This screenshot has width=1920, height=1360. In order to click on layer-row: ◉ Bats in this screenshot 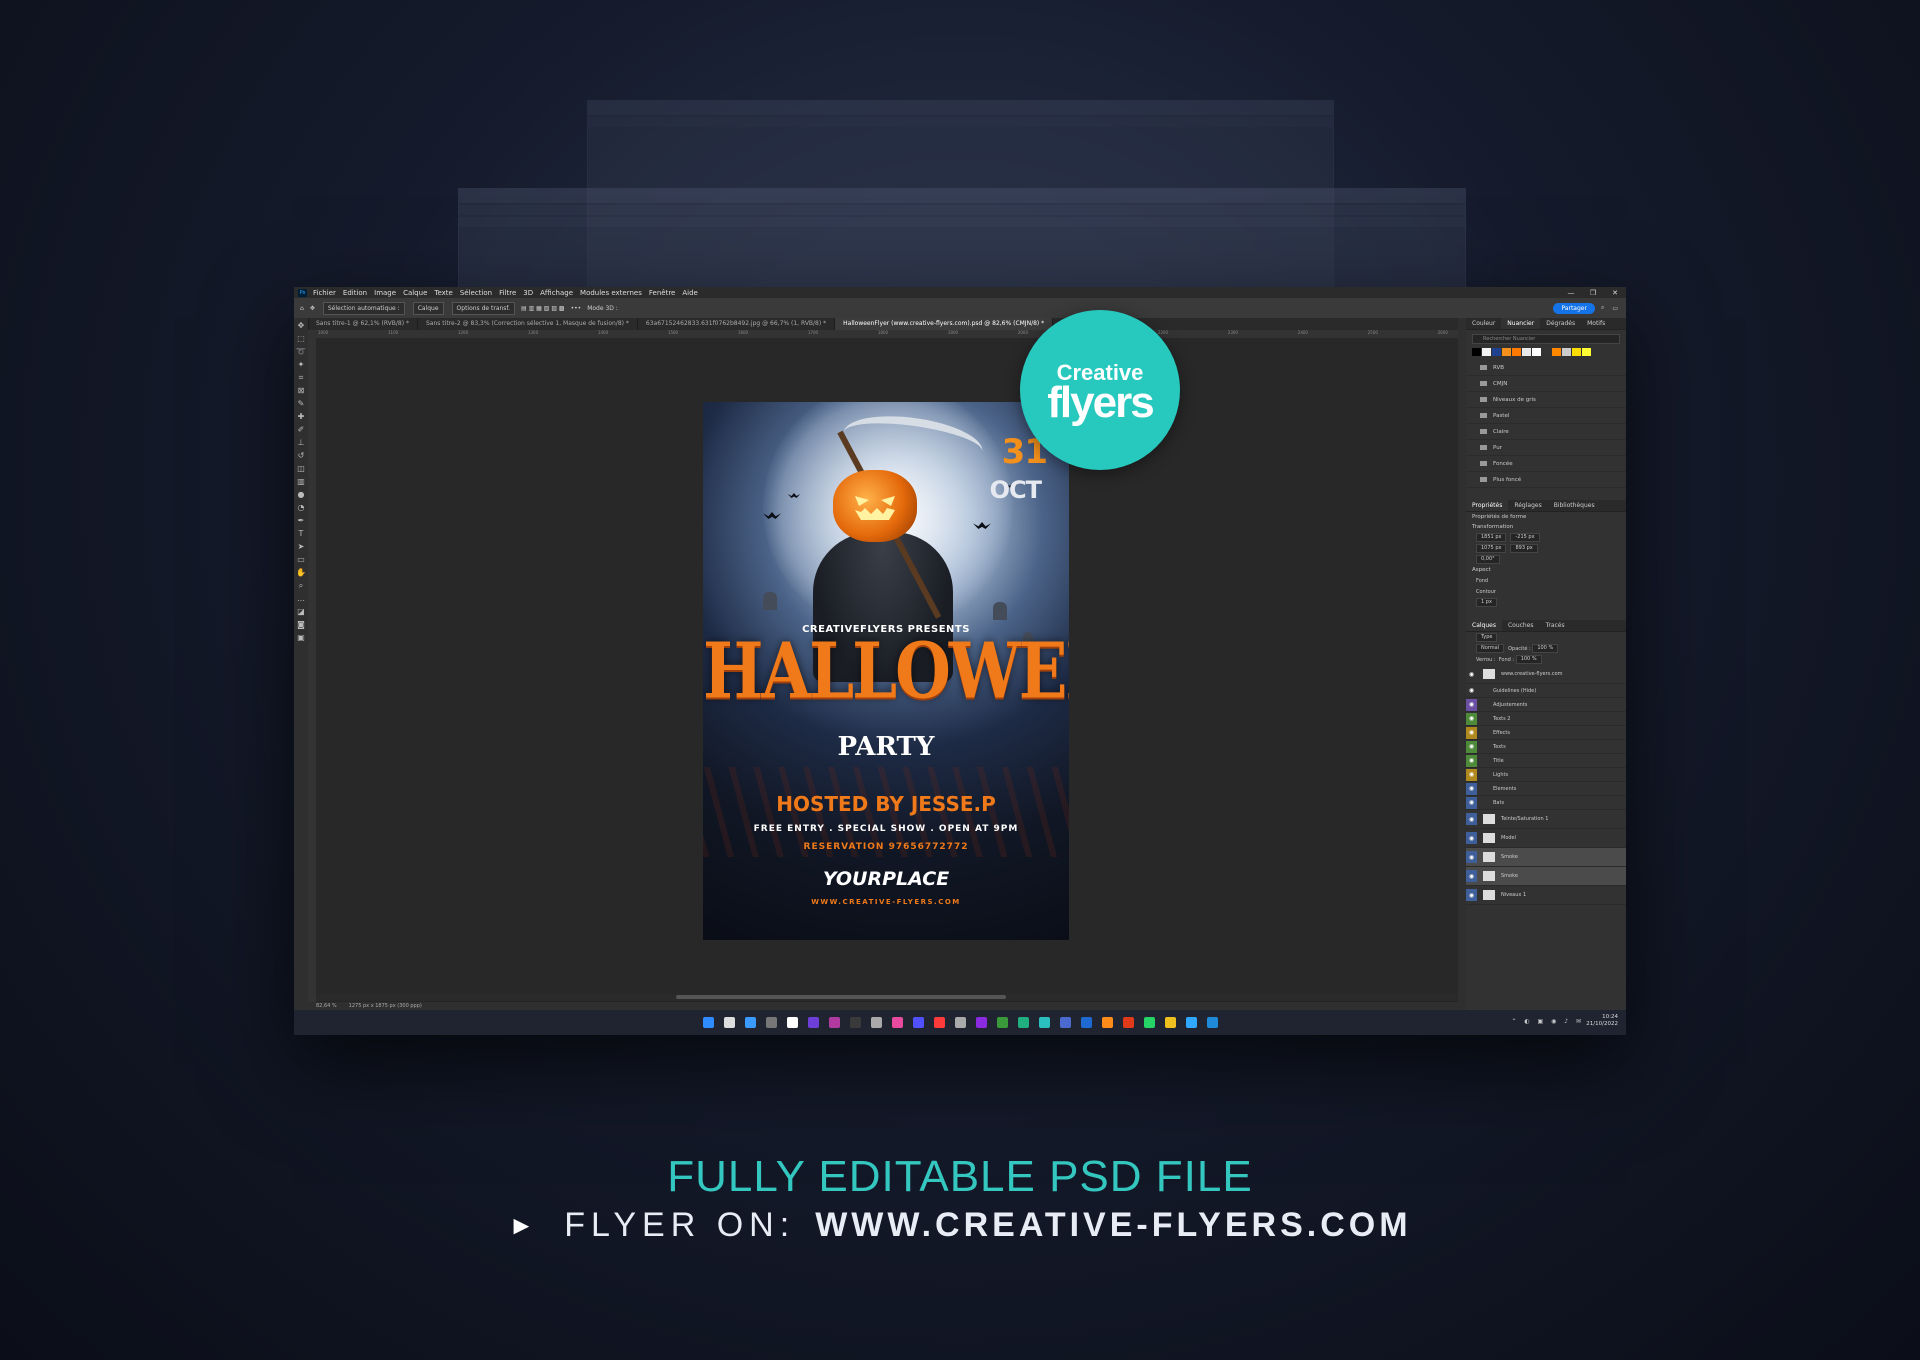, I will do `click(1546, 803)`.